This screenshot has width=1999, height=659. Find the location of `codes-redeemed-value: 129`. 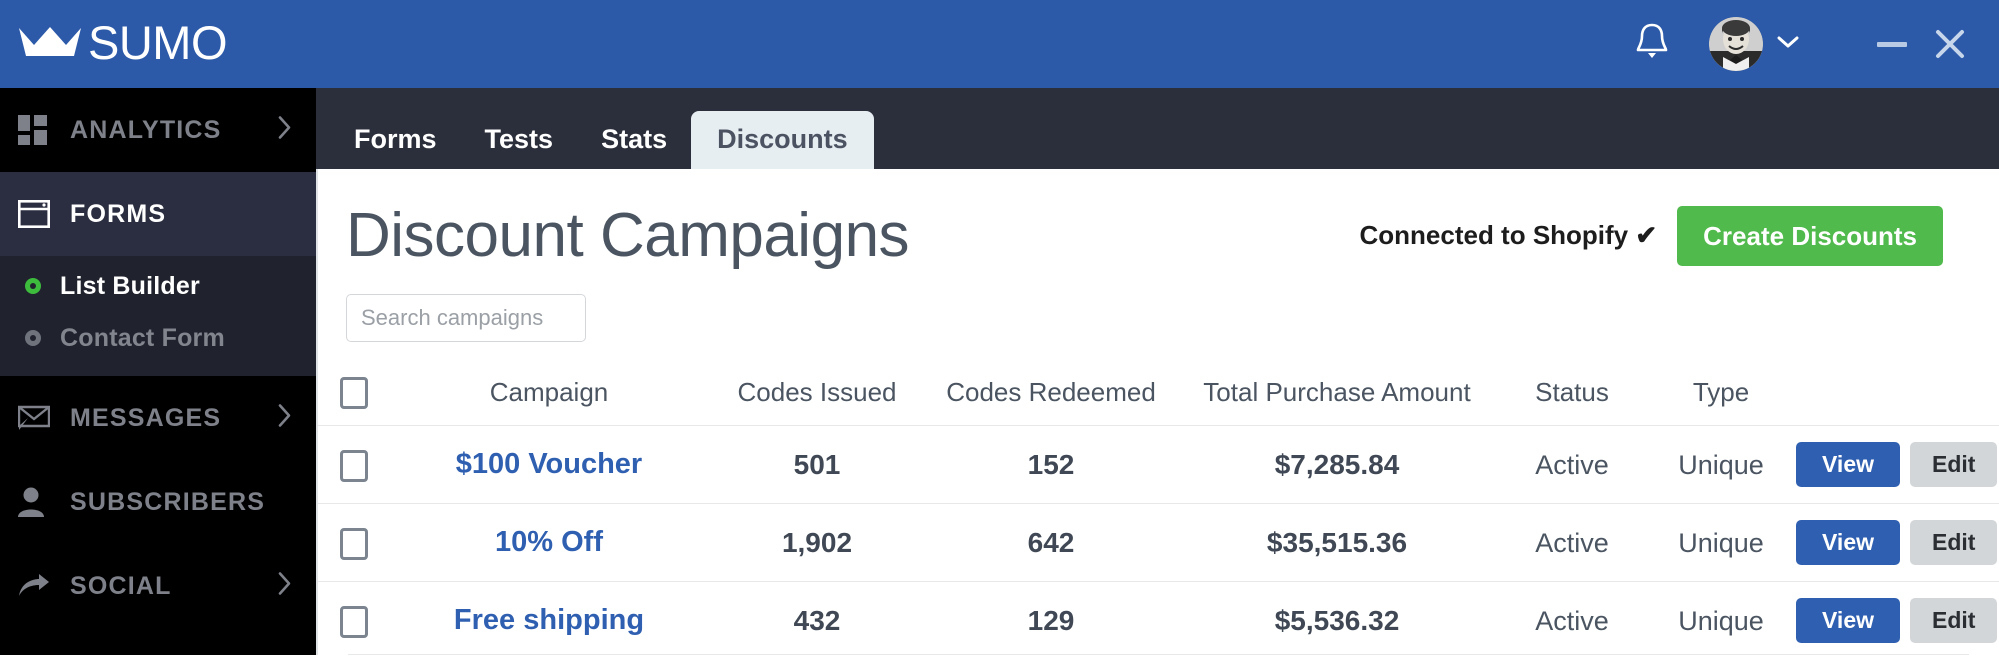

codes-redeemed-value: 129 is located at coordinates (1051, 620).